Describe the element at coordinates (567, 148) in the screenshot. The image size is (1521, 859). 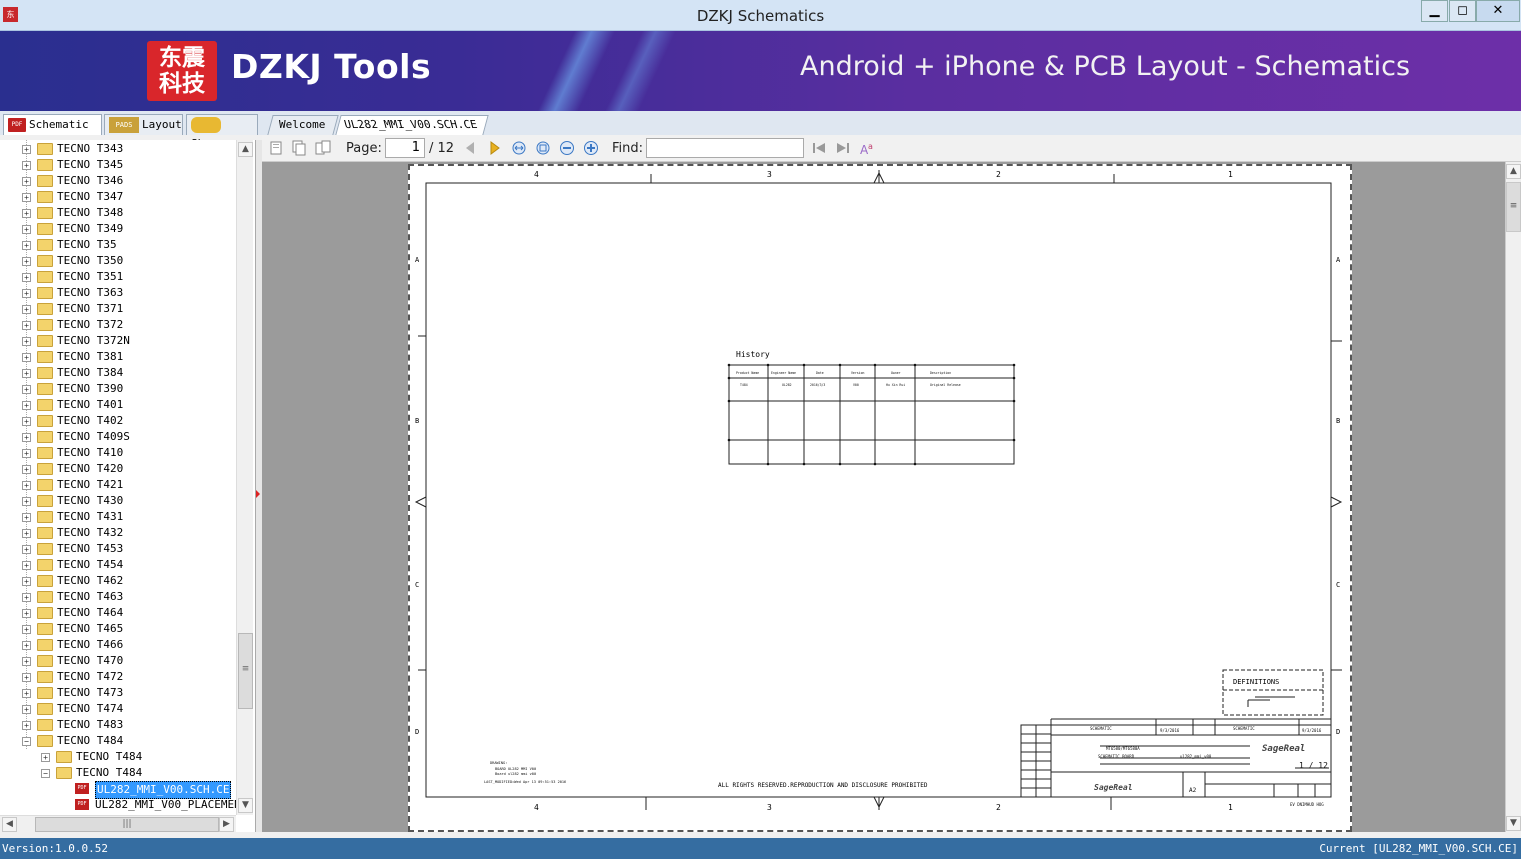
I see `zoom-out-icon` at that location.